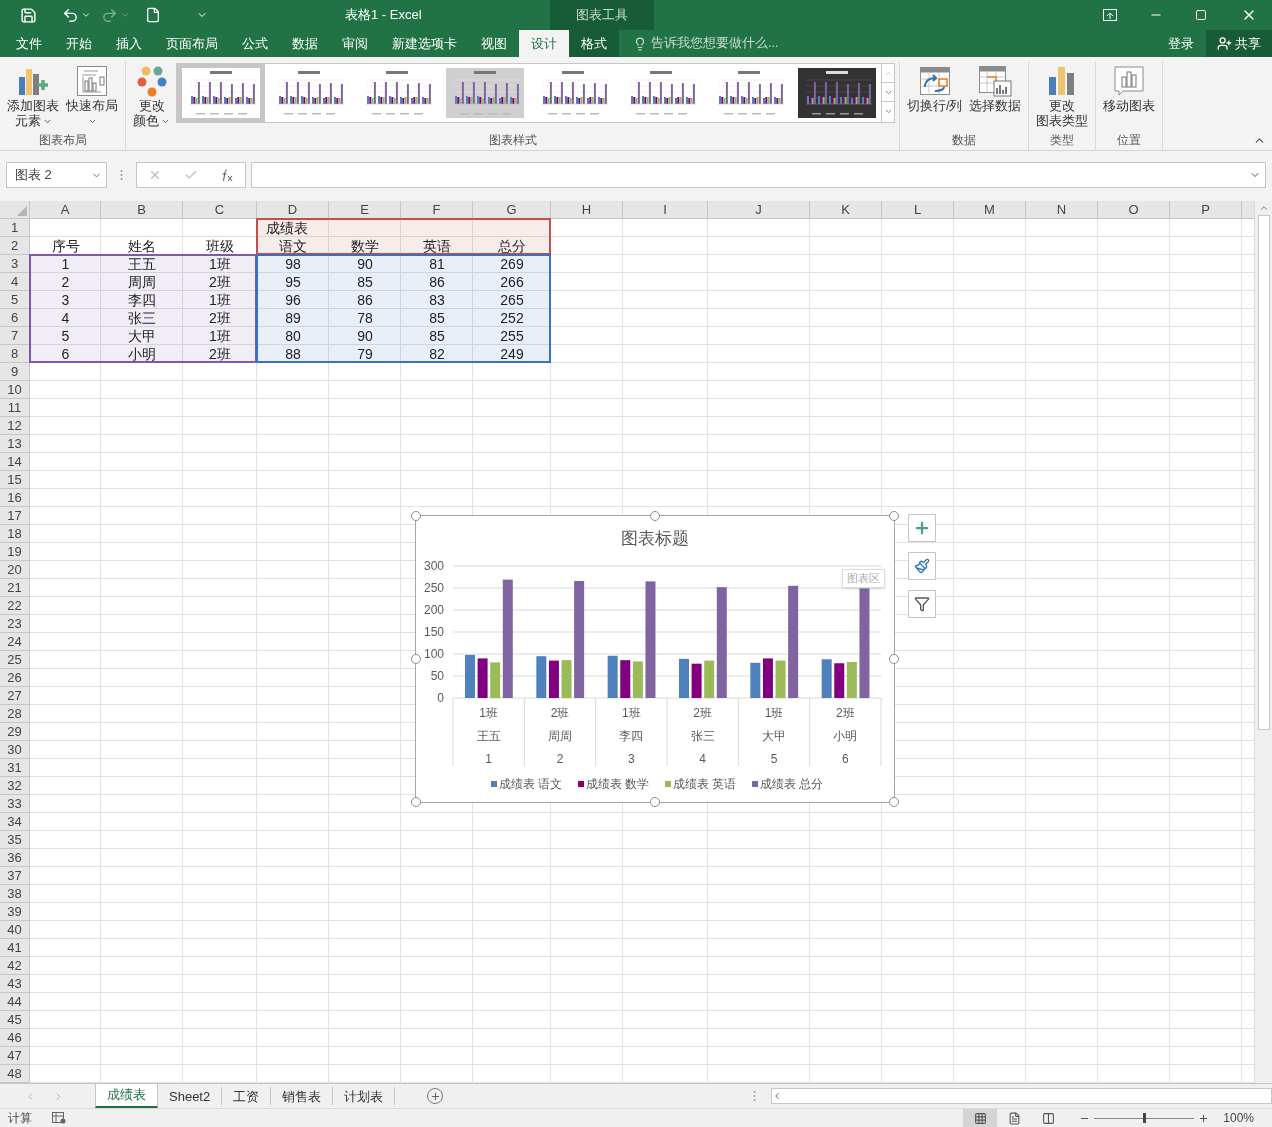 This screenshot has height=1127, width=1272. I want to click on undo-icon, so click(70, 15).